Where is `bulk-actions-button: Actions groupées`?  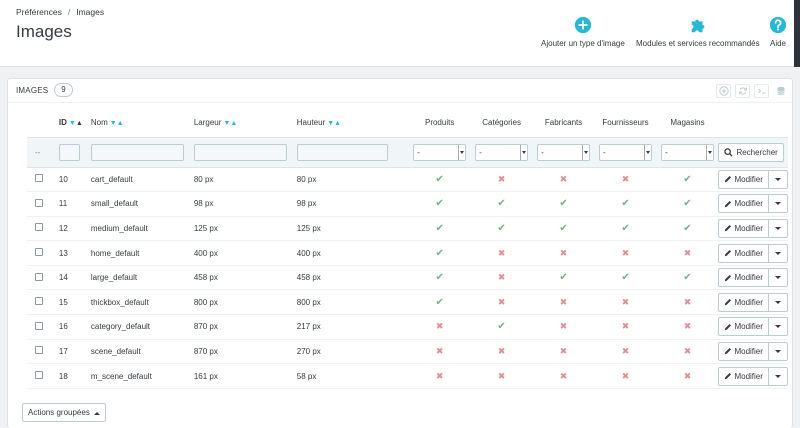
bulk-actions-button: Actions groupées is located at coordinates (64, 412).